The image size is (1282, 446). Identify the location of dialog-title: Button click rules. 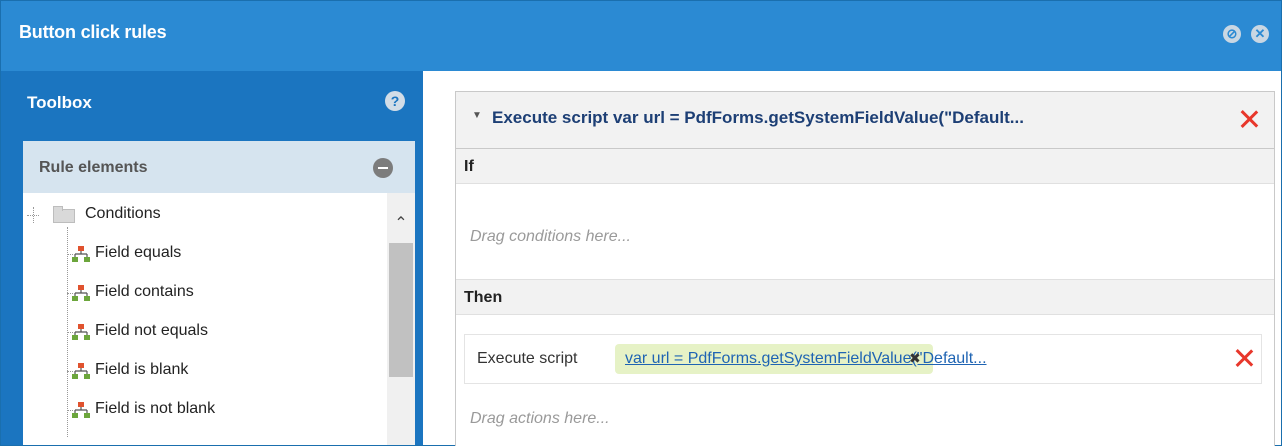
(93, 32).